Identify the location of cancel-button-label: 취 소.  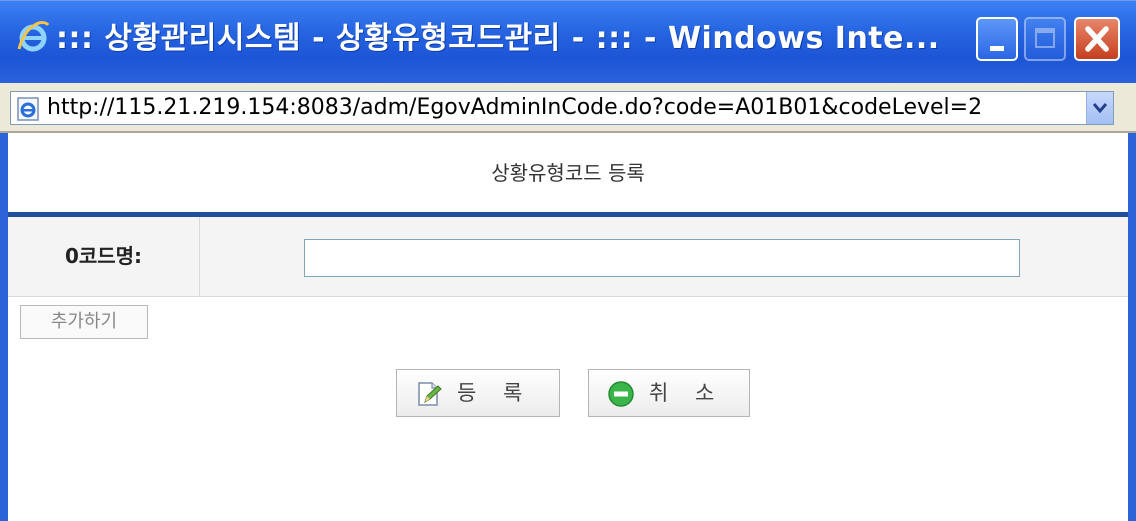
(687, 393).